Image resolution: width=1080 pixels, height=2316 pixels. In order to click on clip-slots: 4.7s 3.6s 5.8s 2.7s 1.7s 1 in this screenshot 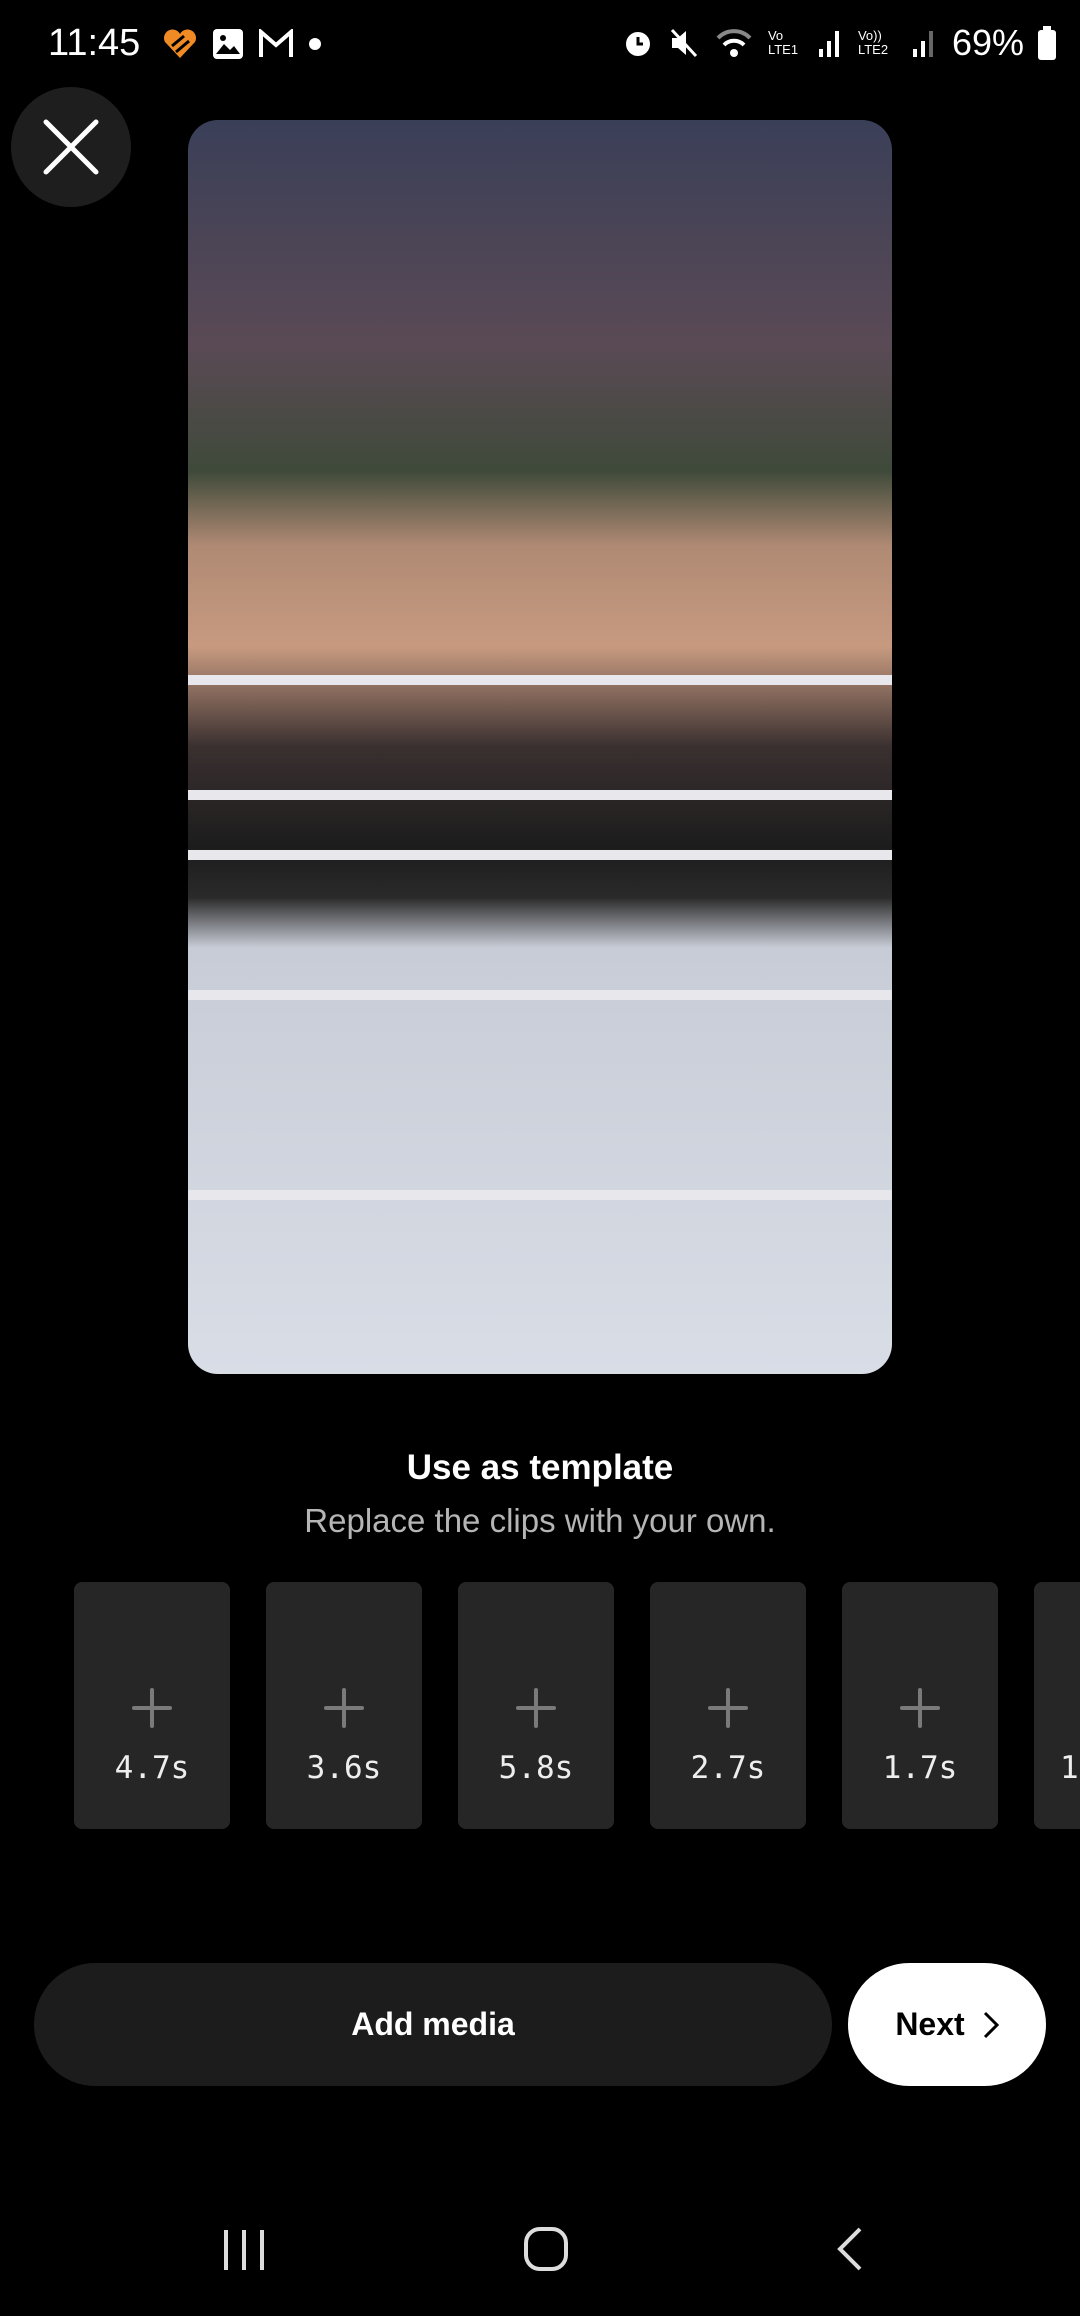, I will do `click(577, 1705)`.